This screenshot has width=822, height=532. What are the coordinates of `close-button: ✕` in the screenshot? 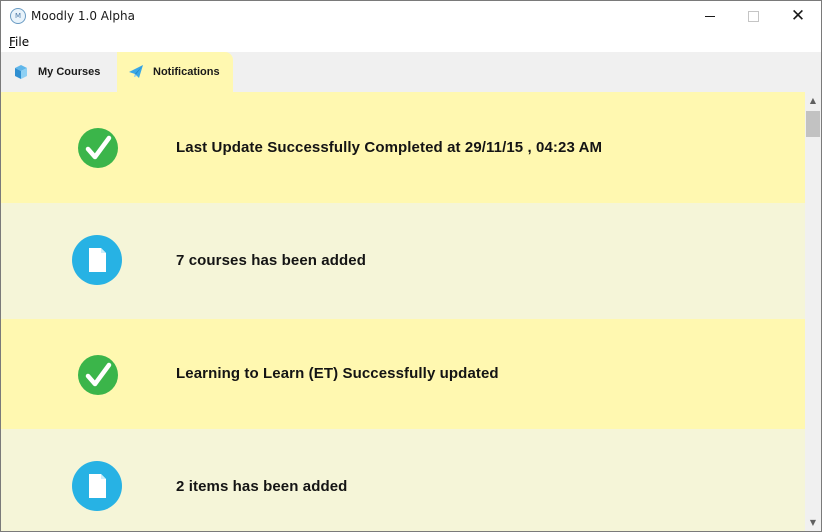 It's located at (798, 16).